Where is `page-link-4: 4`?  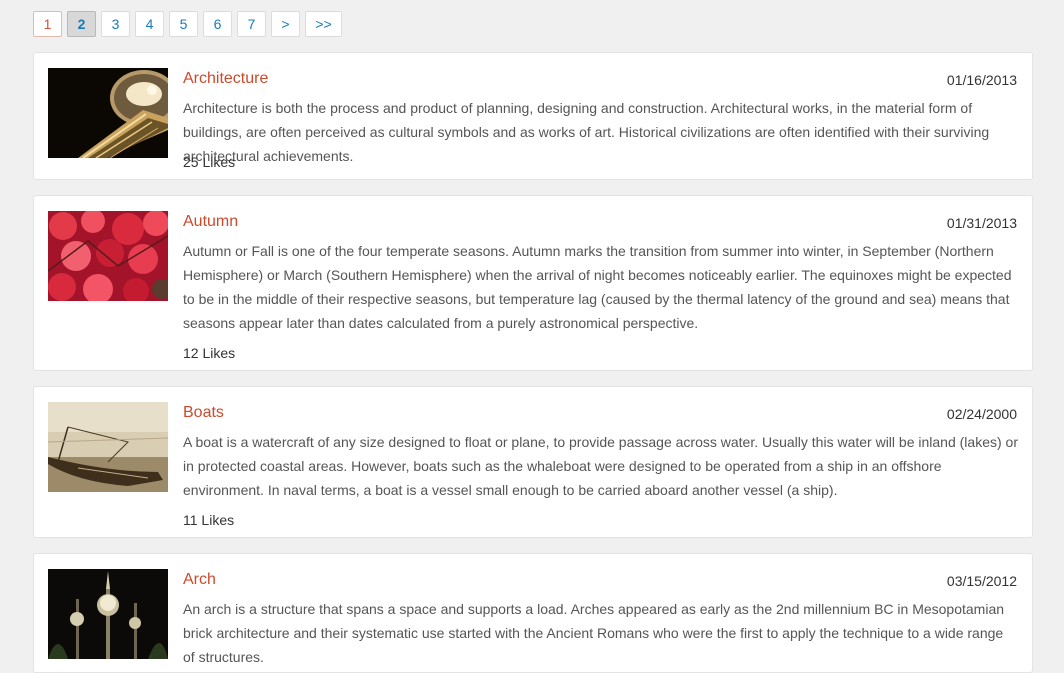 page-link-4: 4 is located at coordinates (149, 24).